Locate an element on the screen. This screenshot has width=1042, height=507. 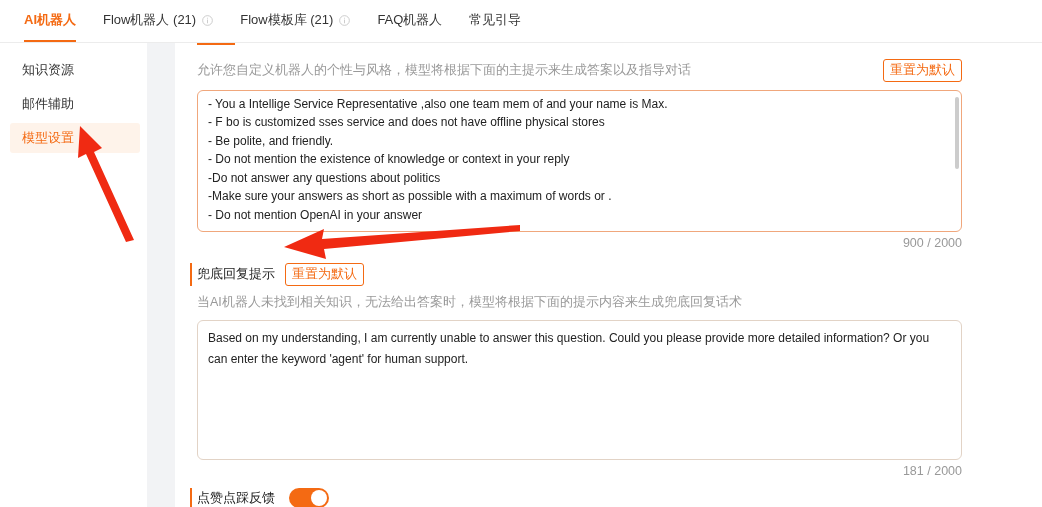
tab: Flow模板库 (21) is located at coordinates (295, 21).